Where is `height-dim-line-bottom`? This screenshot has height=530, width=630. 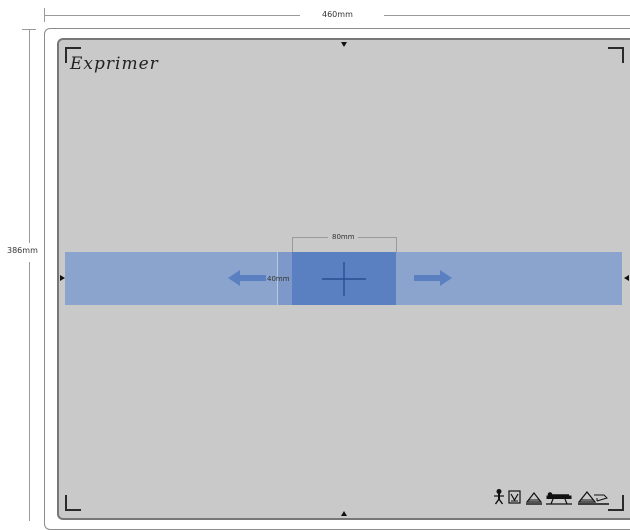
height-dim-line-bottom is located at coordinates (29, 391).